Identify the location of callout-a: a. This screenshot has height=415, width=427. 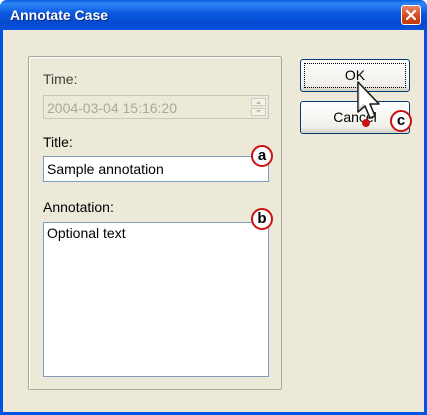
(262, 156).